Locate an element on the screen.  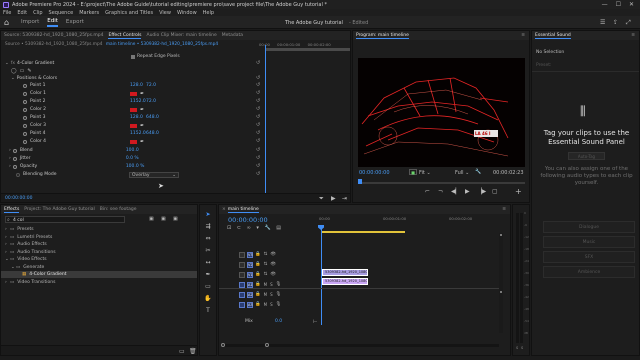
param-value: 100.0 is located at coordinates (132, 150).